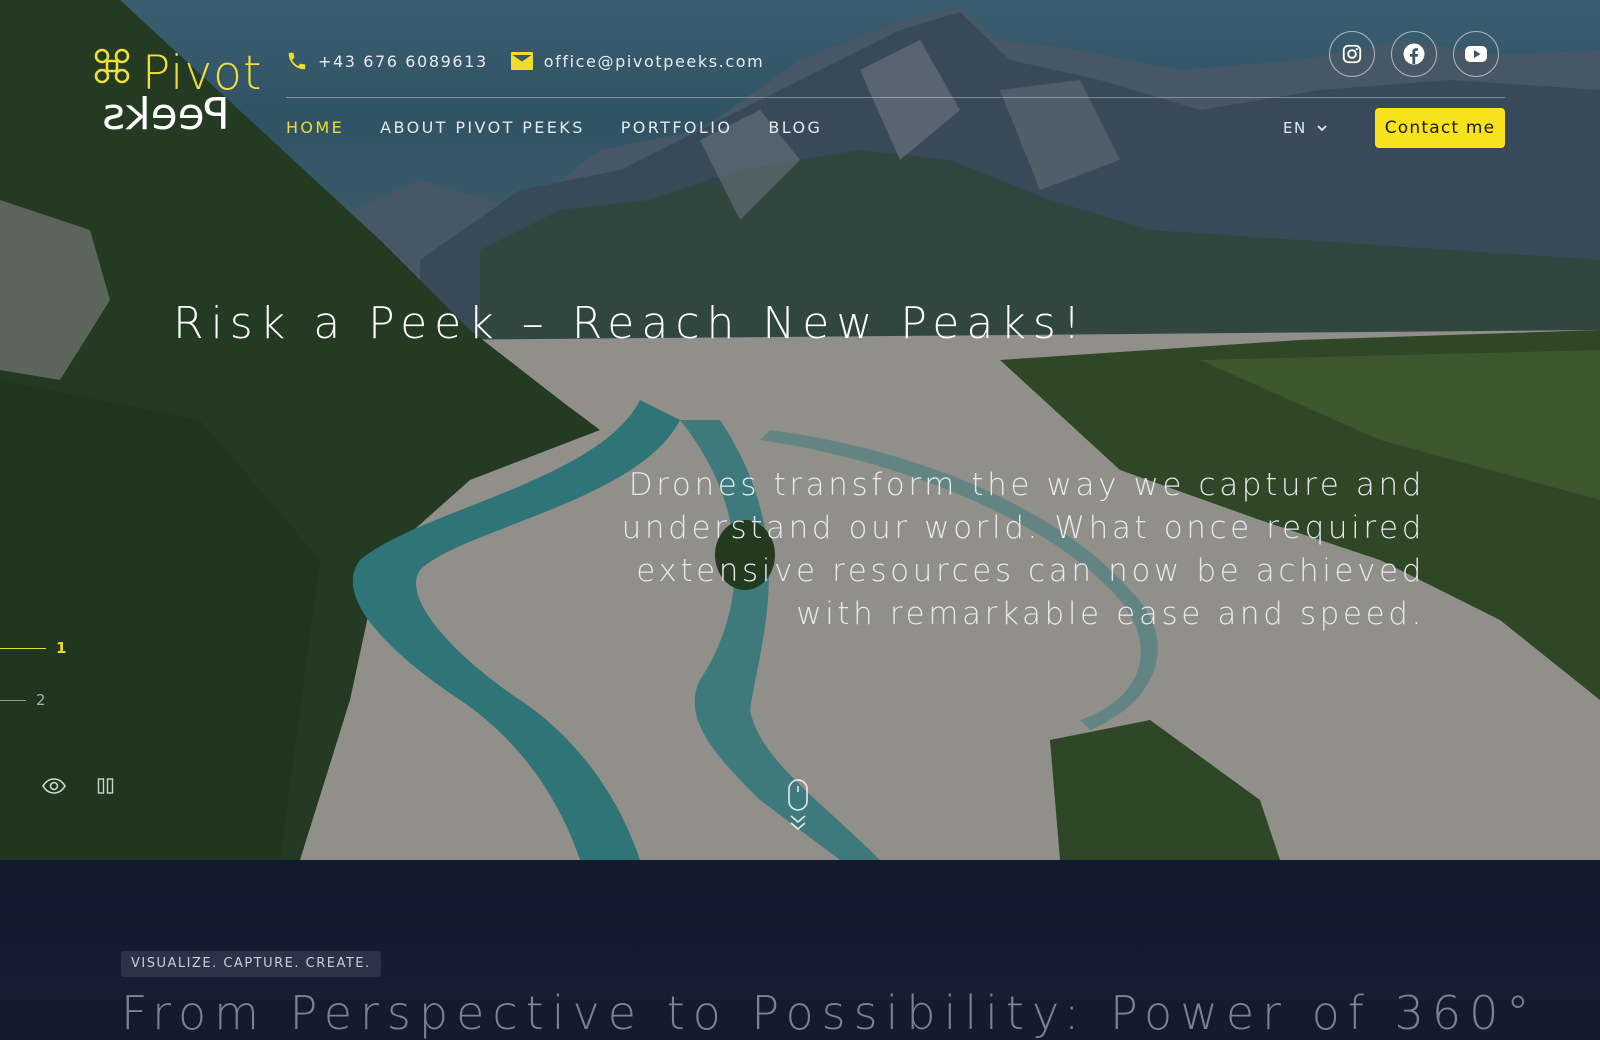  Describe the element at coordinates (1026, 485) in the screenshot. I see `hero-subtext-line: Drones transform the way we capture and` at that location.